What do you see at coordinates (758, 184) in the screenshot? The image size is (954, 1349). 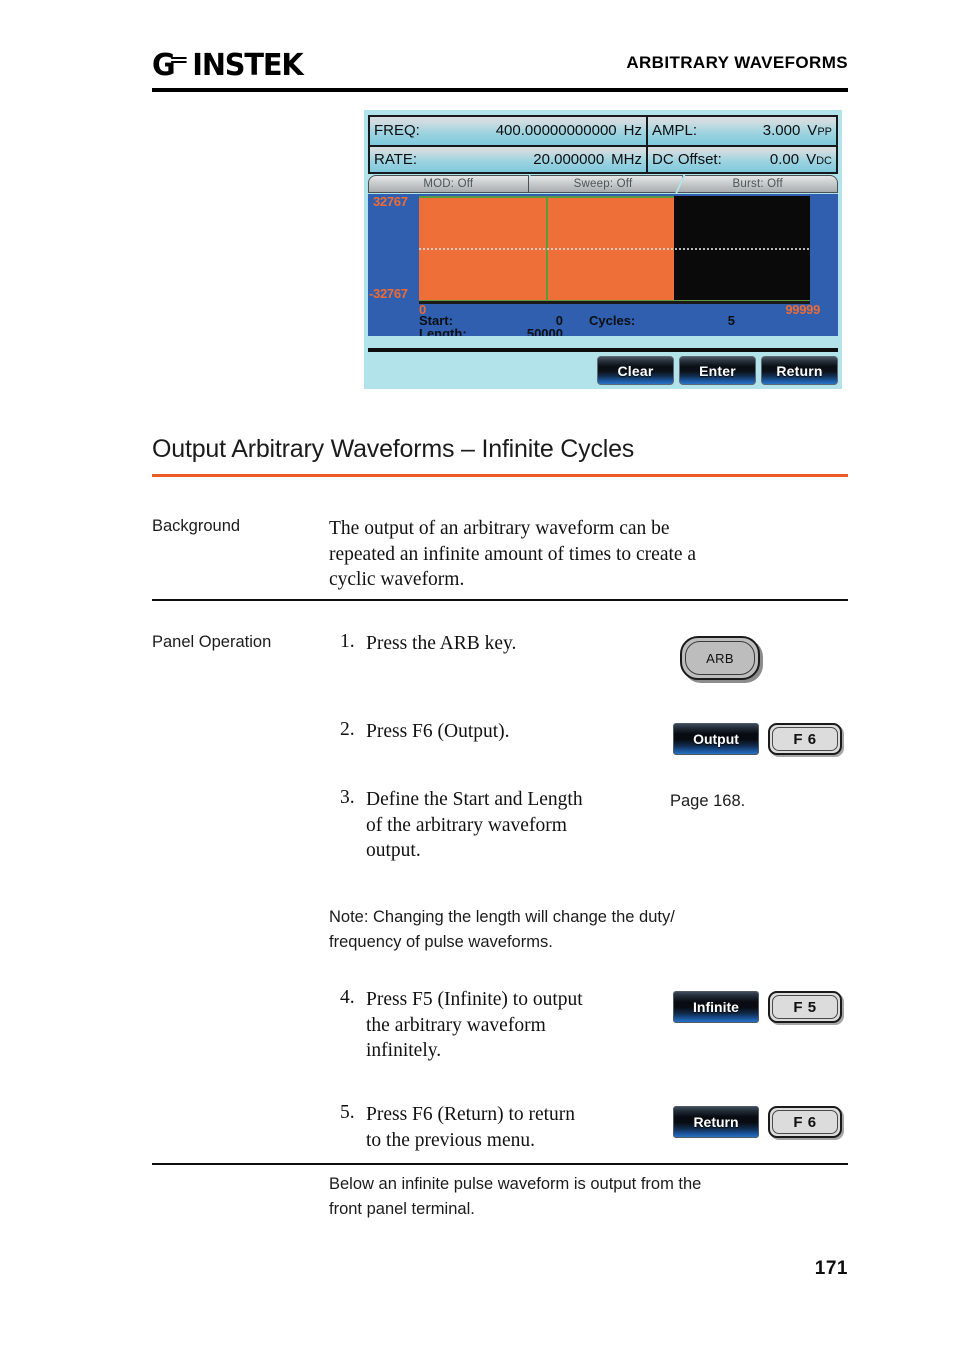 I see `tab-burst: Burst: Off` at bounding box center [758, 184].